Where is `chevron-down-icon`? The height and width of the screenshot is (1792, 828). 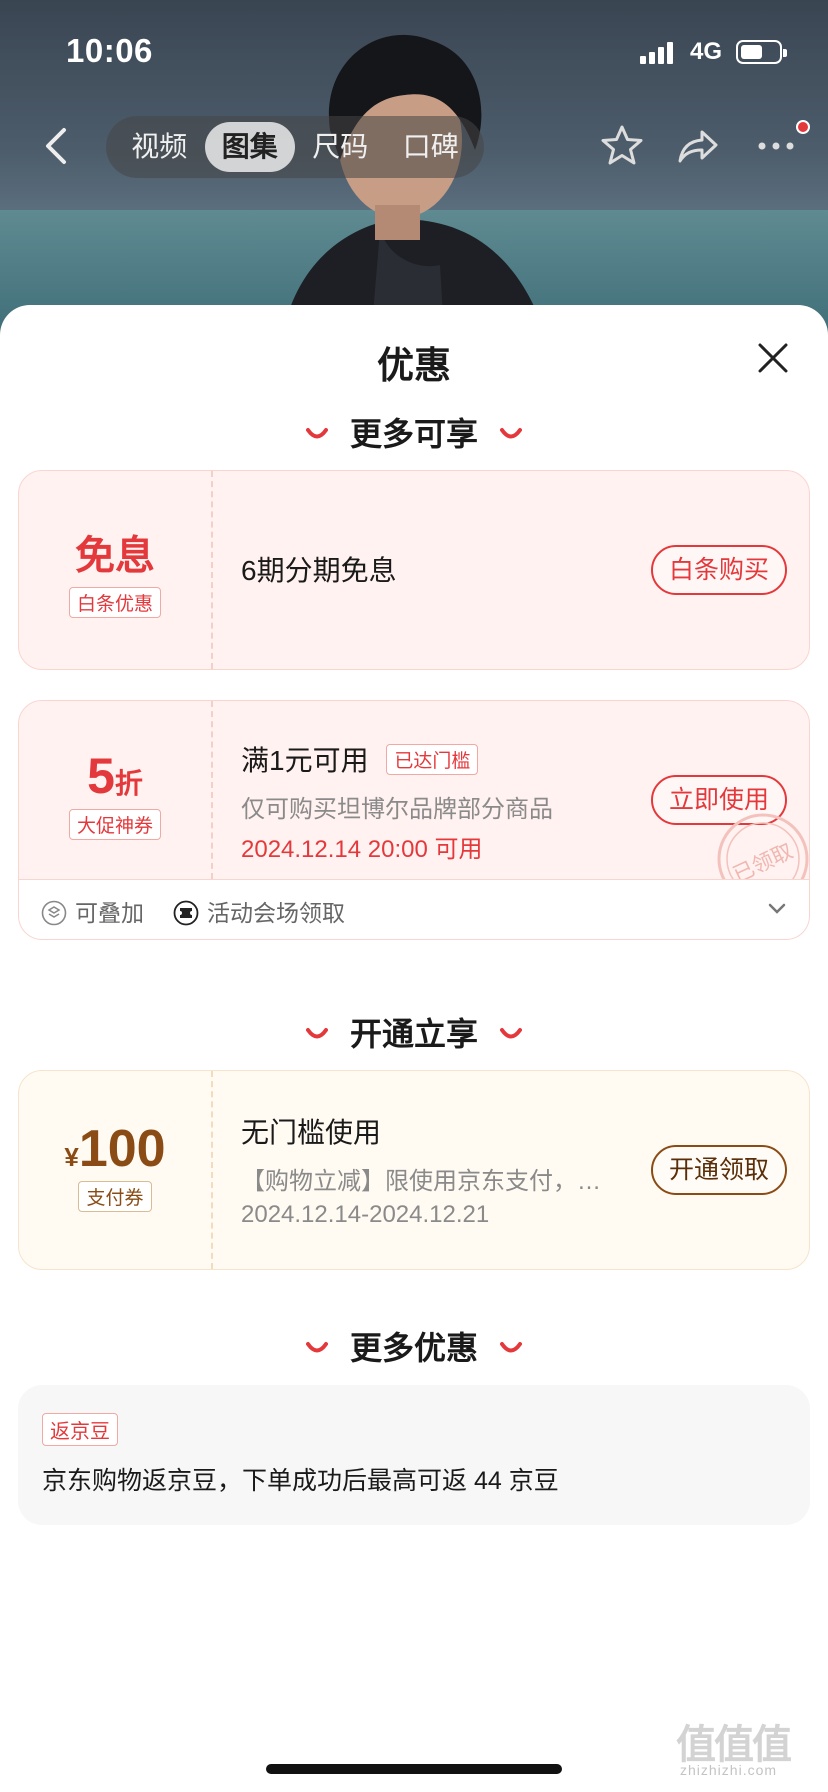 chevron-down-icon is located at coordinates (777, 909).